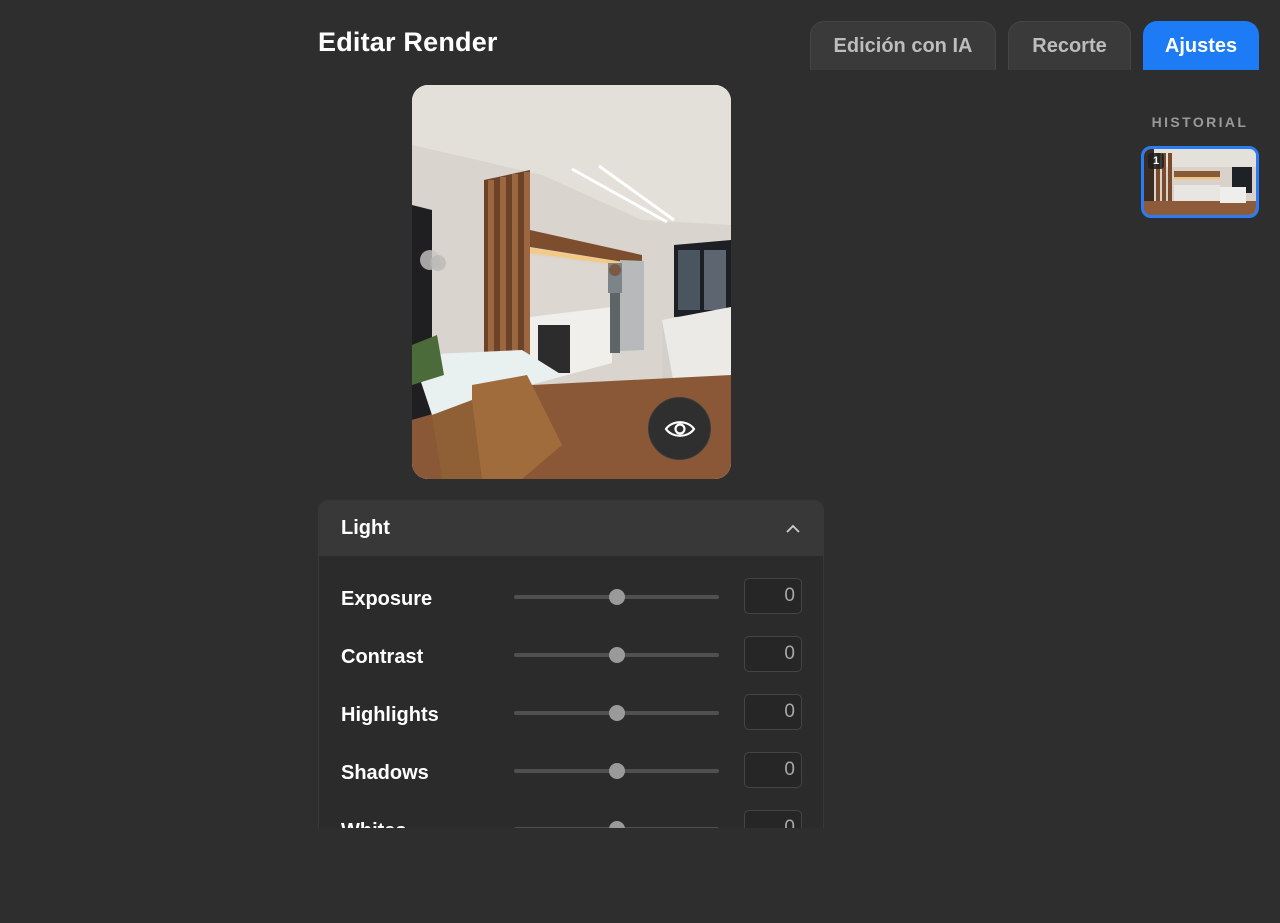 The width and height of the screenshot is (1280, 923). What do you see at coordinates (773, 770) in the screenshot?
I see `shadows-value-input: 0` at bounding box center [773, 770].